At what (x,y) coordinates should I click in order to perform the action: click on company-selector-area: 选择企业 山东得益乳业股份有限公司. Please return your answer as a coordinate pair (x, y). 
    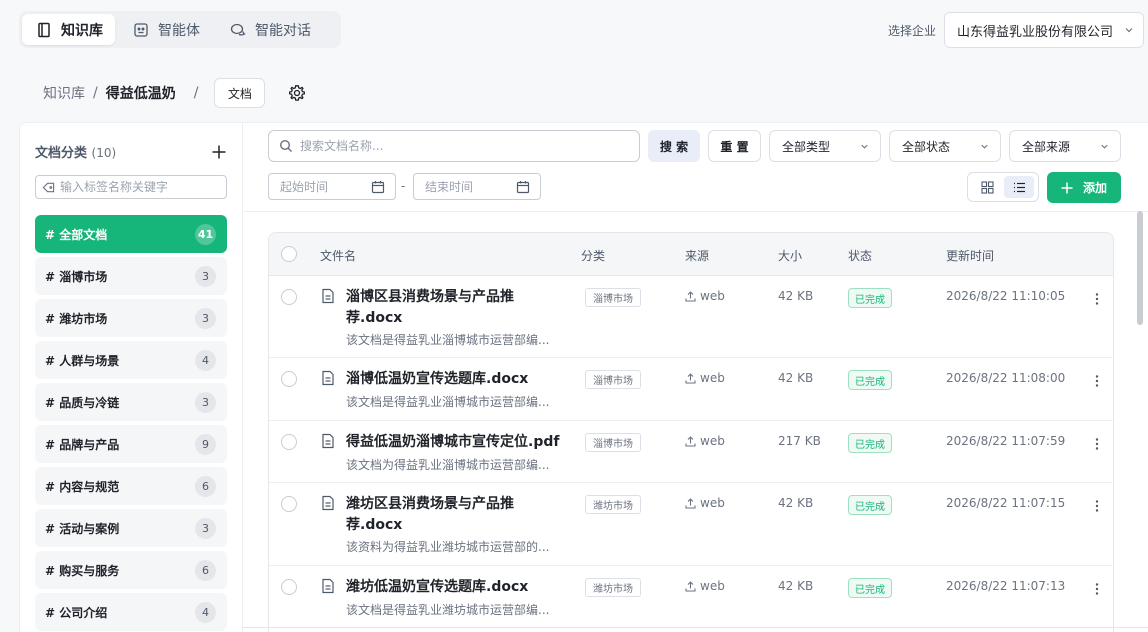
    Looking at the image, I should click on (1016, 30).